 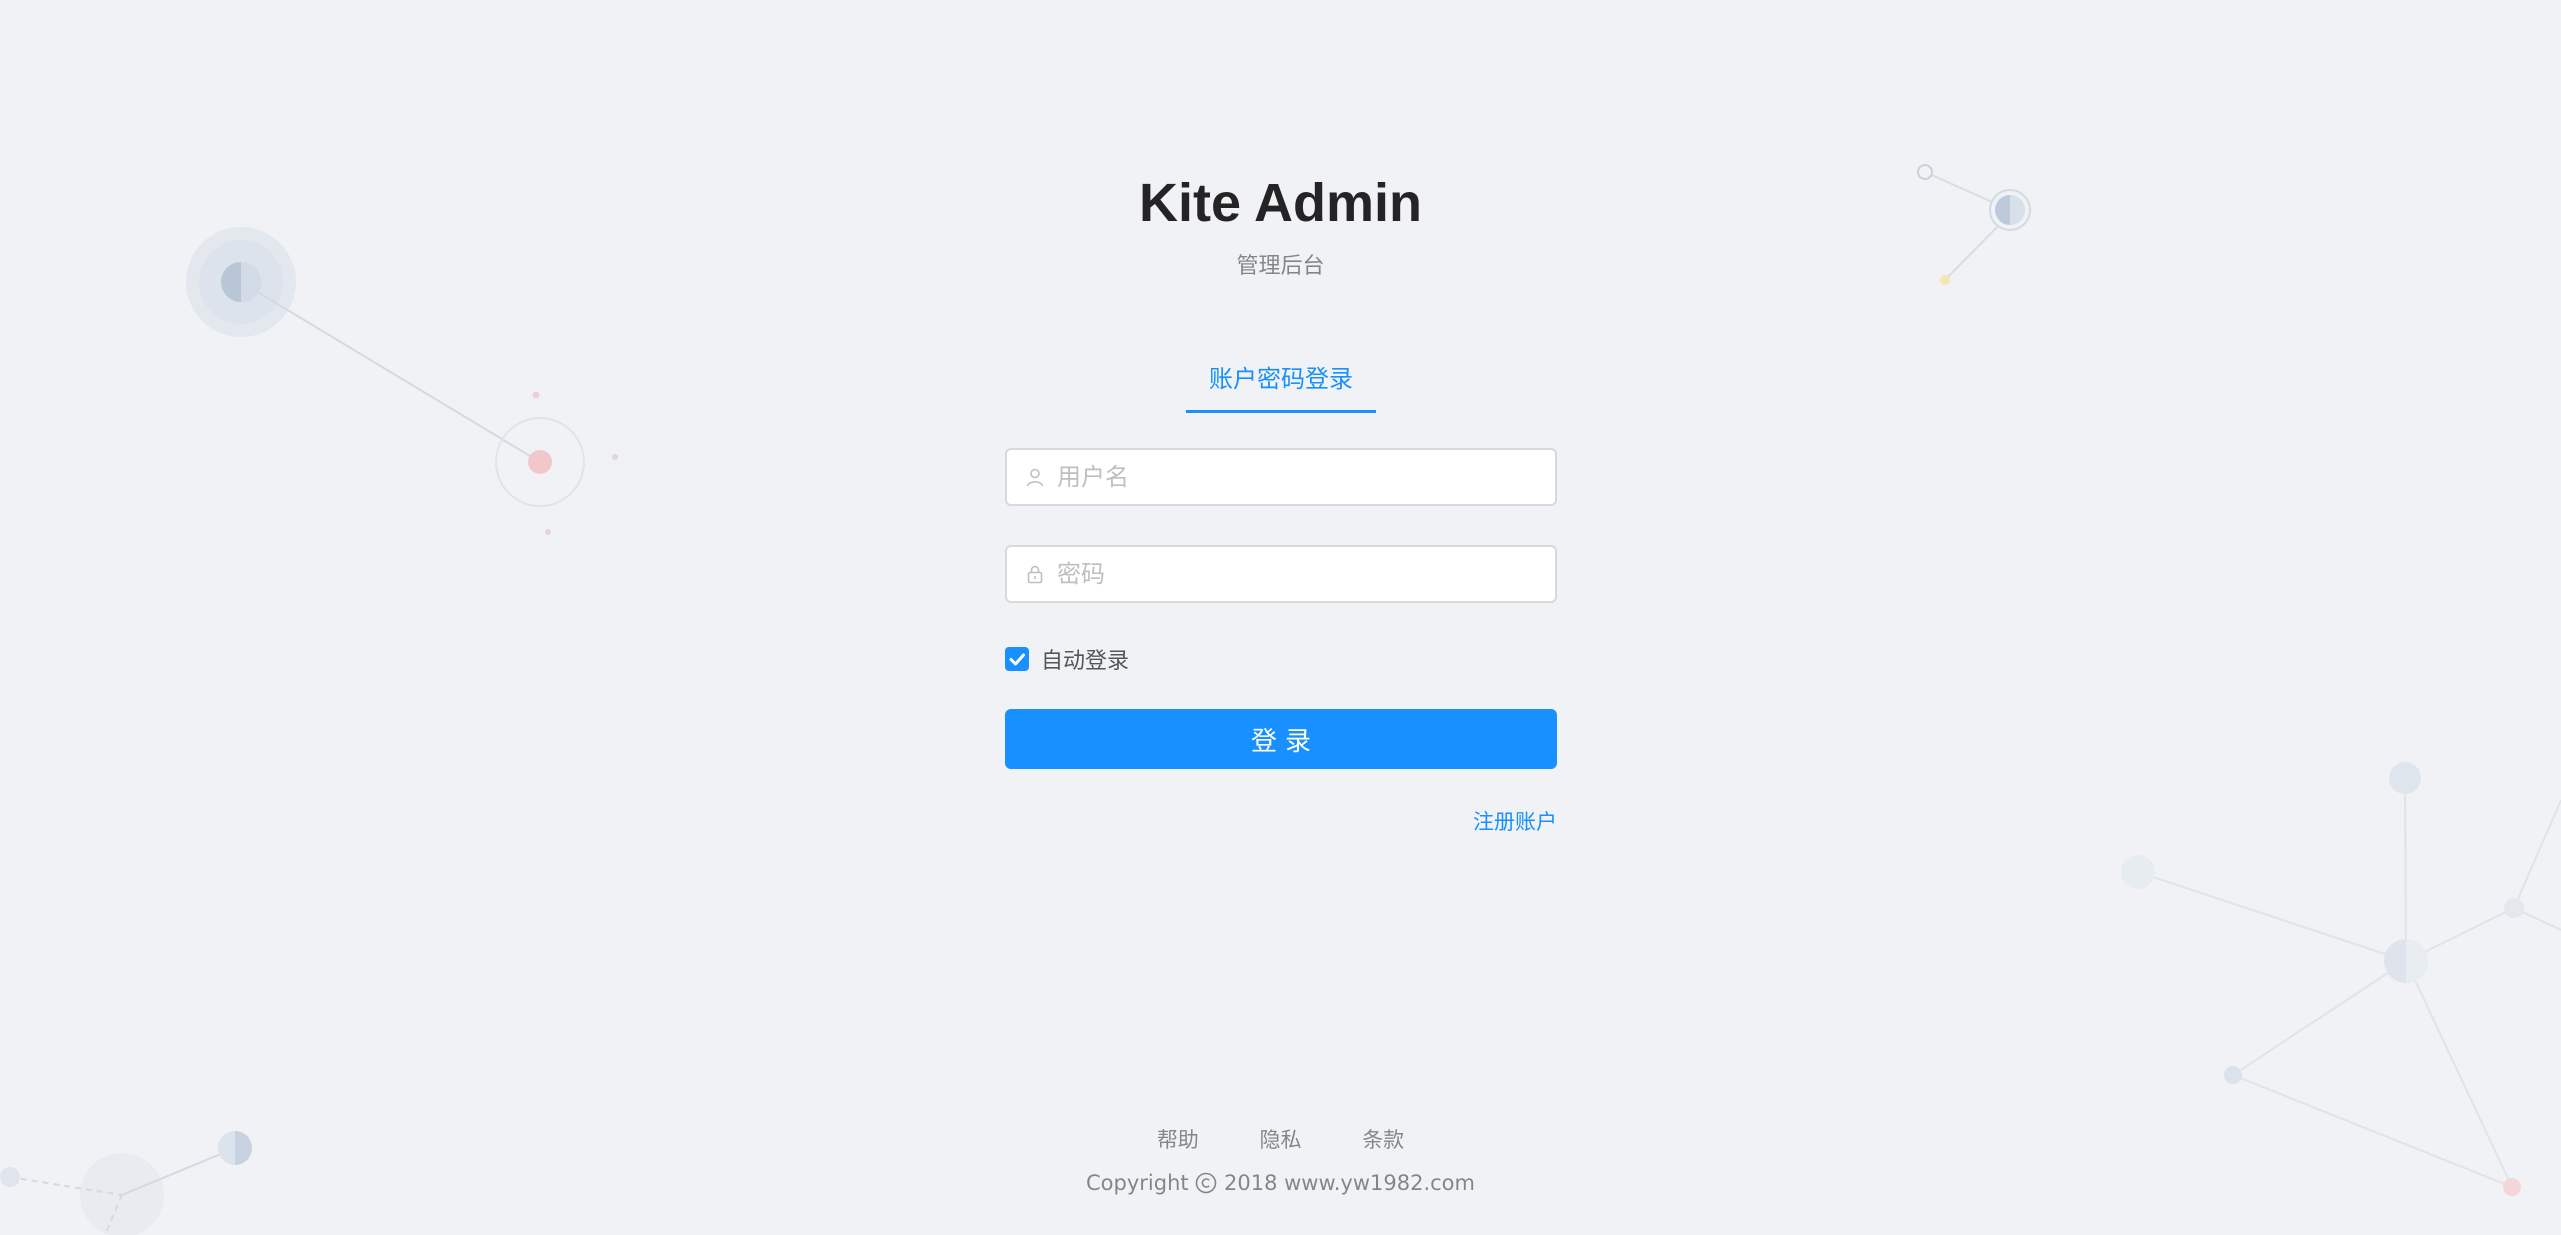 I want to click on username-field-wrapper, so click(x=1281, y=477).